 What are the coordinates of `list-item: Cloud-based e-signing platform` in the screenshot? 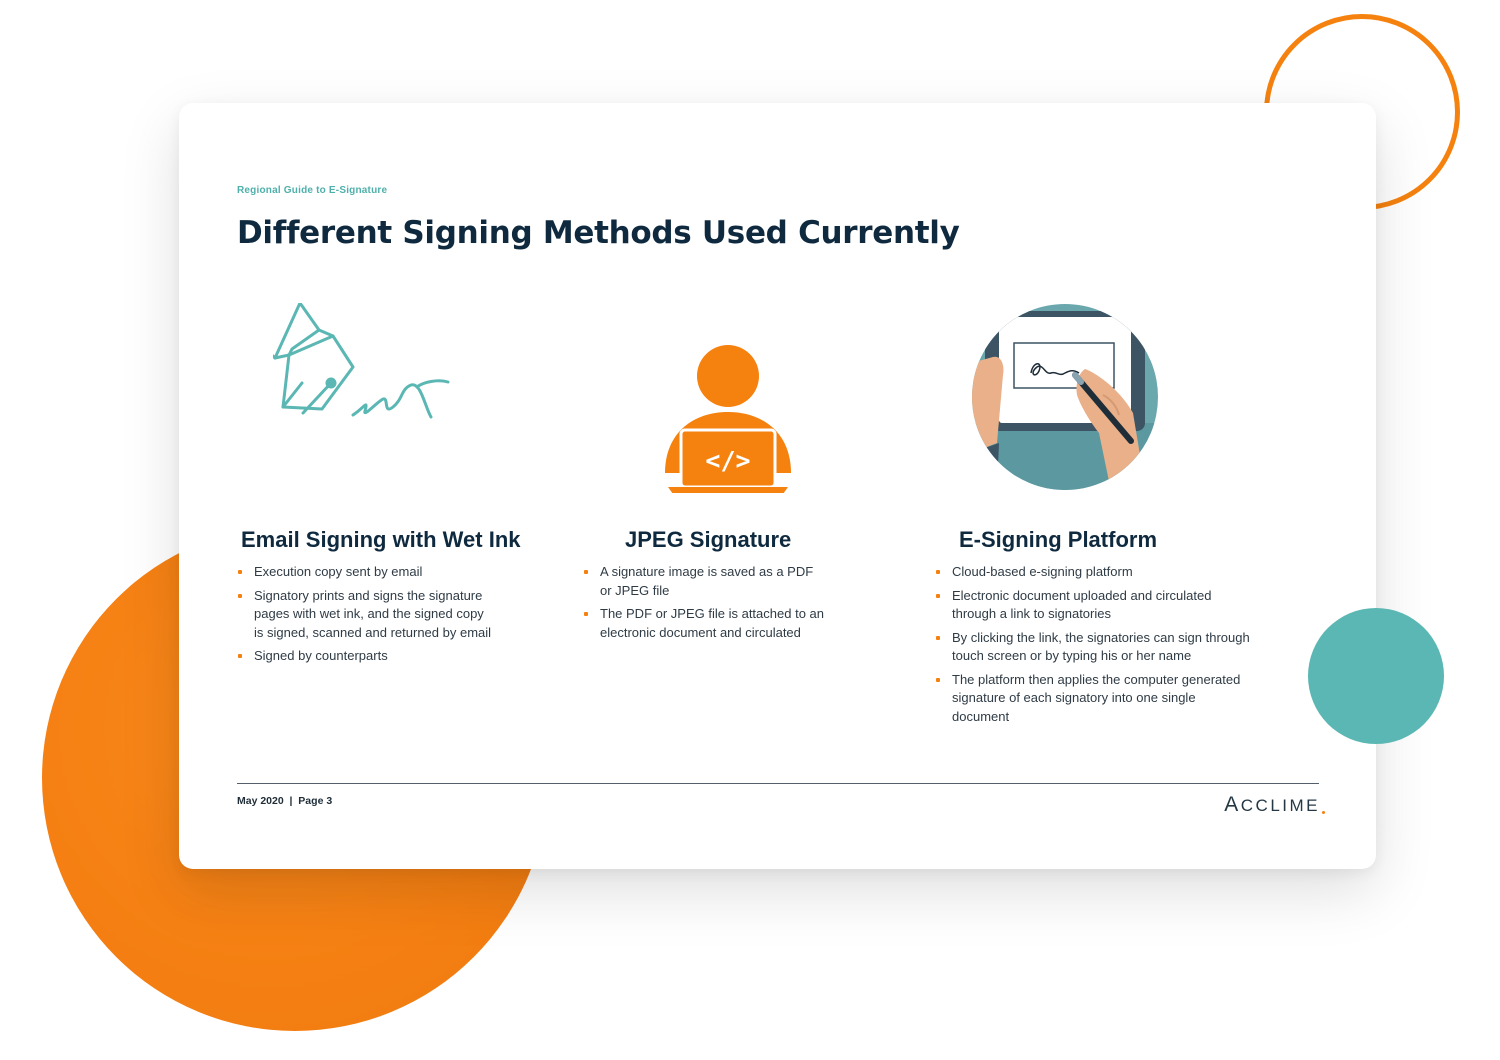 It's located at (1093, 572).